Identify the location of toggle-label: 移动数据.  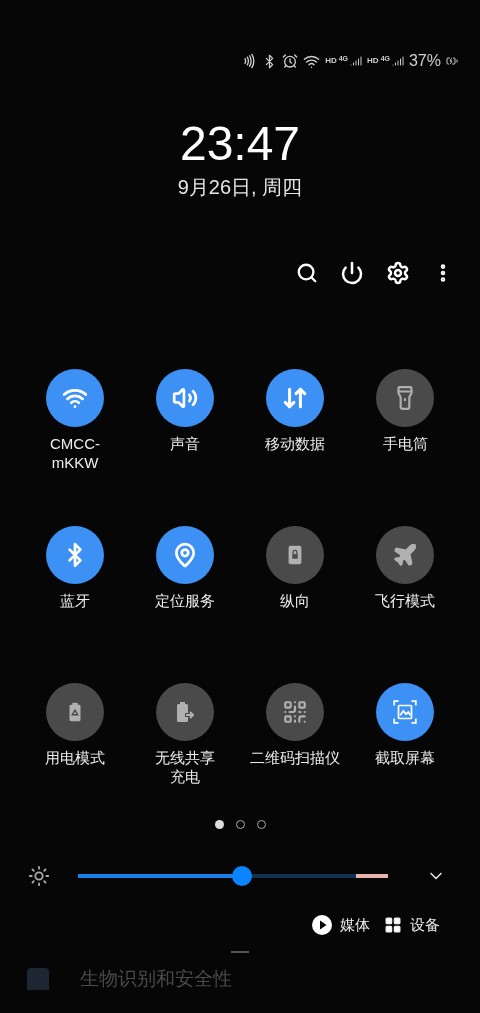
(295, 443).